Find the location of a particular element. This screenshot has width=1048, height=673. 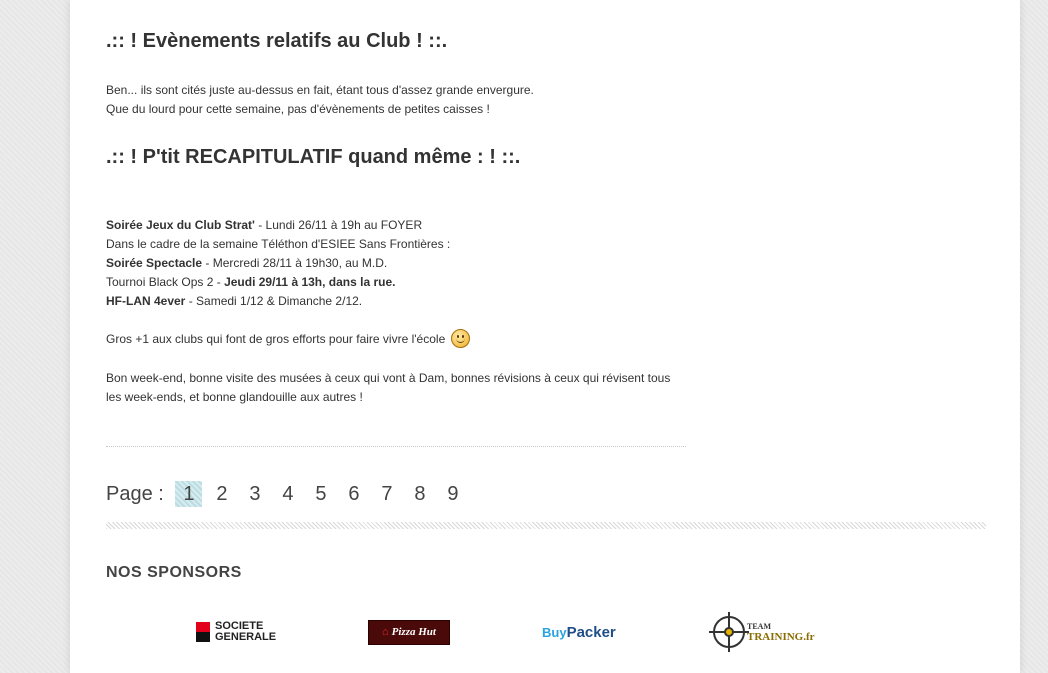

pizza-hut-logo: ⌂ Pizza Hut is located at coordinates (409, 632).